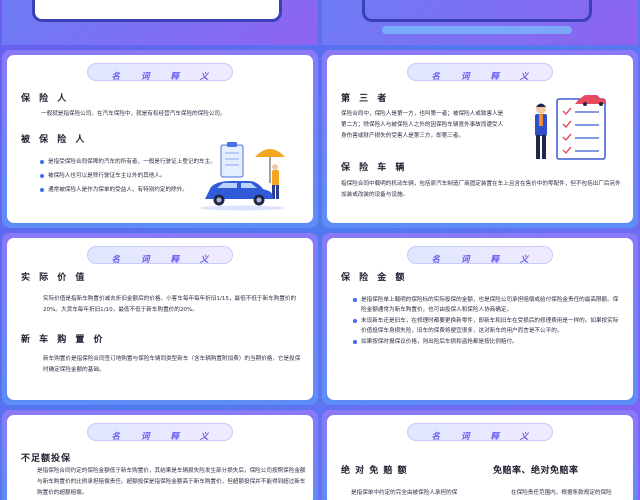  I want to click on top-glow, so click(477, 30).